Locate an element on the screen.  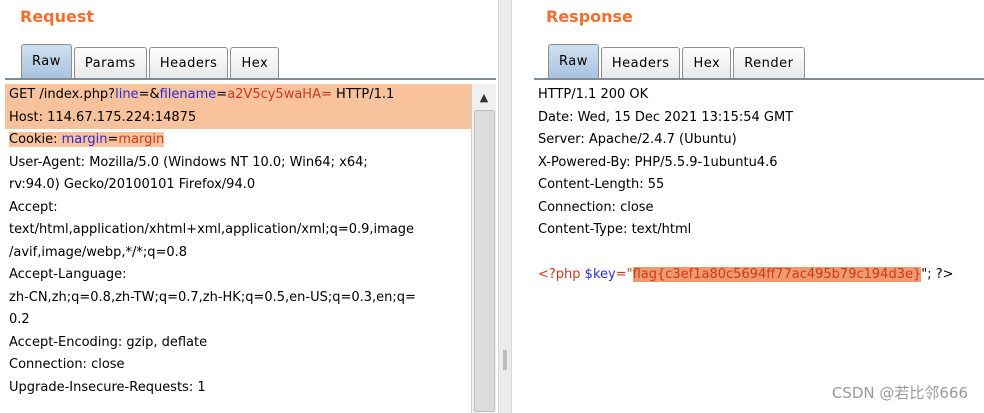
ampersand: & is located at coordinates (154, 94).